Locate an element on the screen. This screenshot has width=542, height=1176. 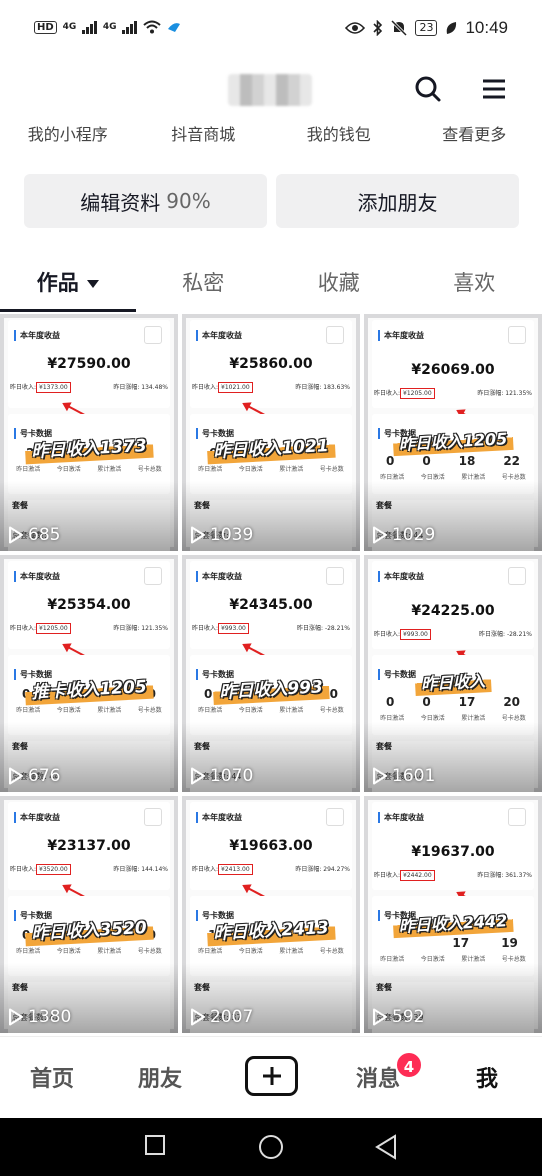
yesterday-income-field: 昨日收入: ¥993.00 is located at coordinates (402, 634).